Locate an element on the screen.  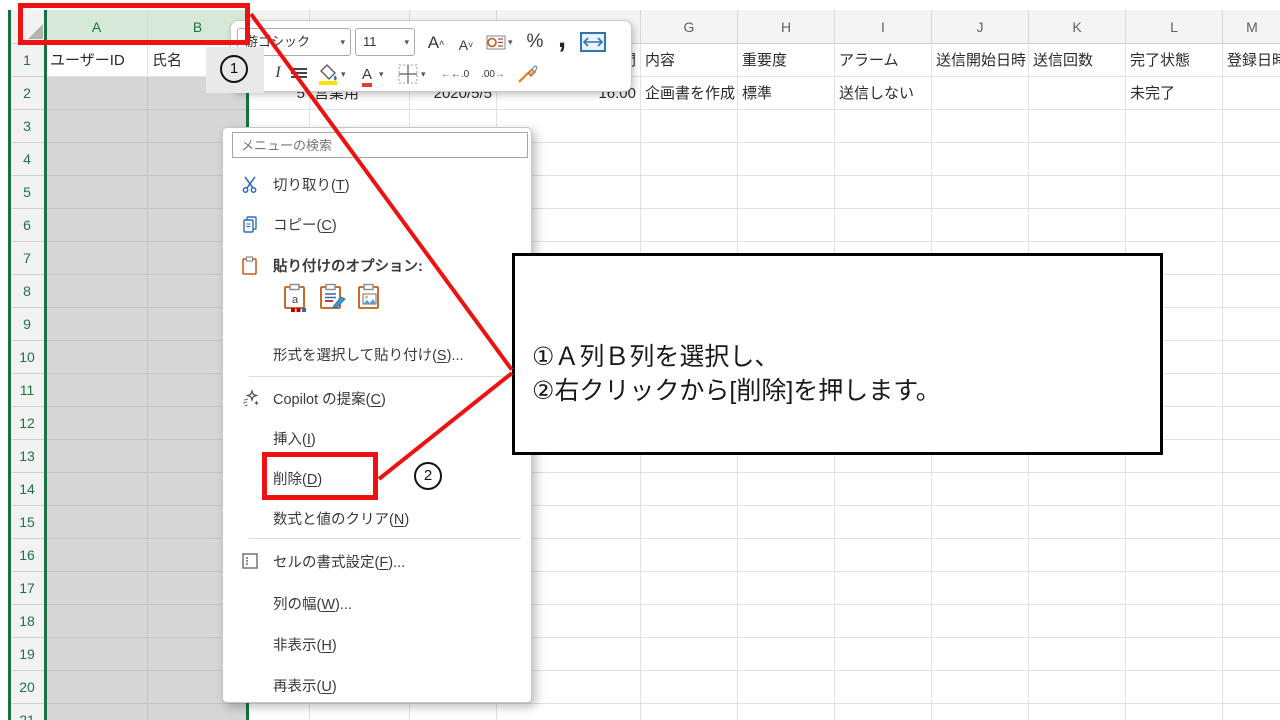
cell-G15 is located at coordinates (689, 522).